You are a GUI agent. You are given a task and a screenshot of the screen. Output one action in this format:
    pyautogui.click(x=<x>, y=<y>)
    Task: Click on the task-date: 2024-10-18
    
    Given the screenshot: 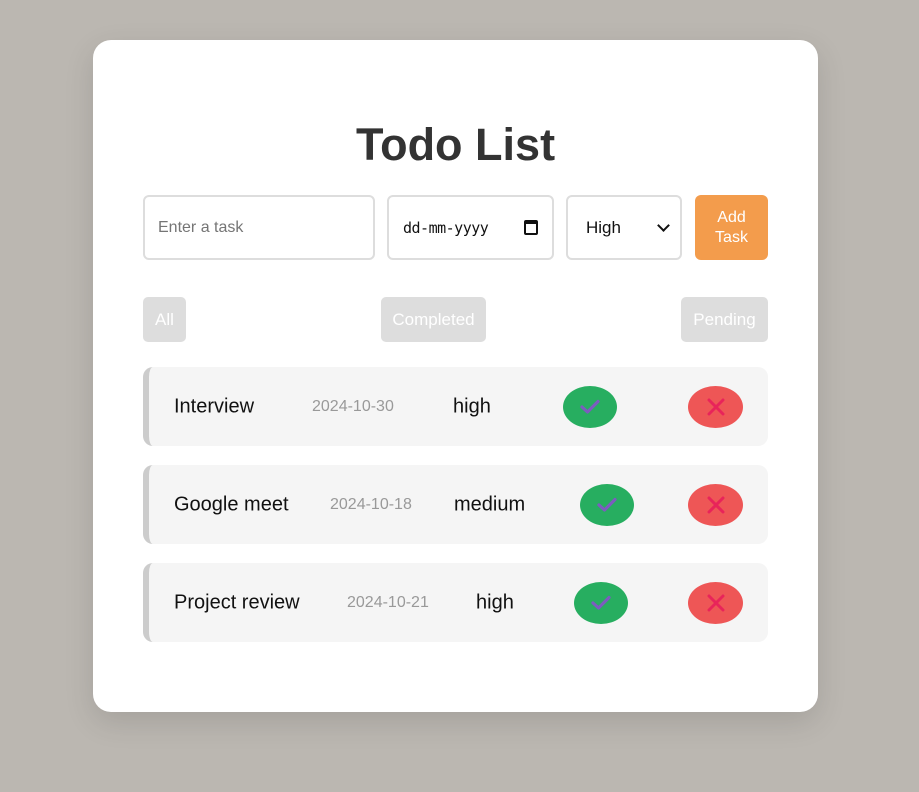 What is the action you would take?
    pyautogui.click(x=371, y=504)
    